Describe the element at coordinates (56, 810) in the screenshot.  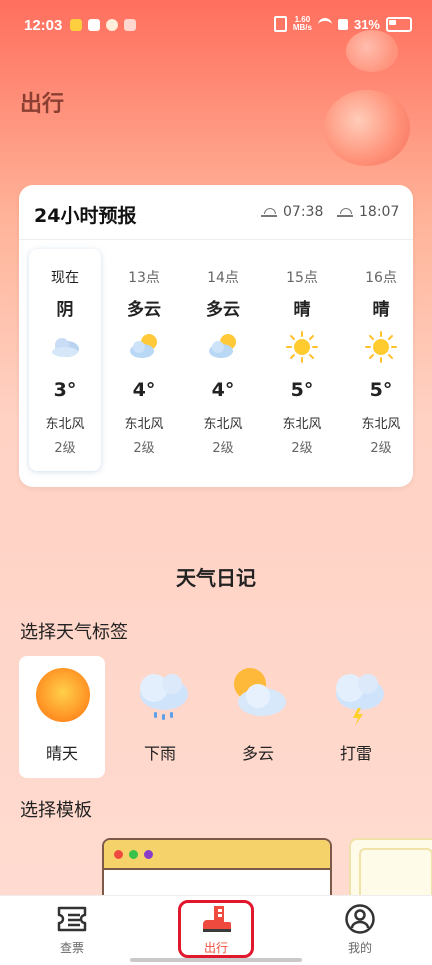
I see `select-template-label: 选择模板` at that location.